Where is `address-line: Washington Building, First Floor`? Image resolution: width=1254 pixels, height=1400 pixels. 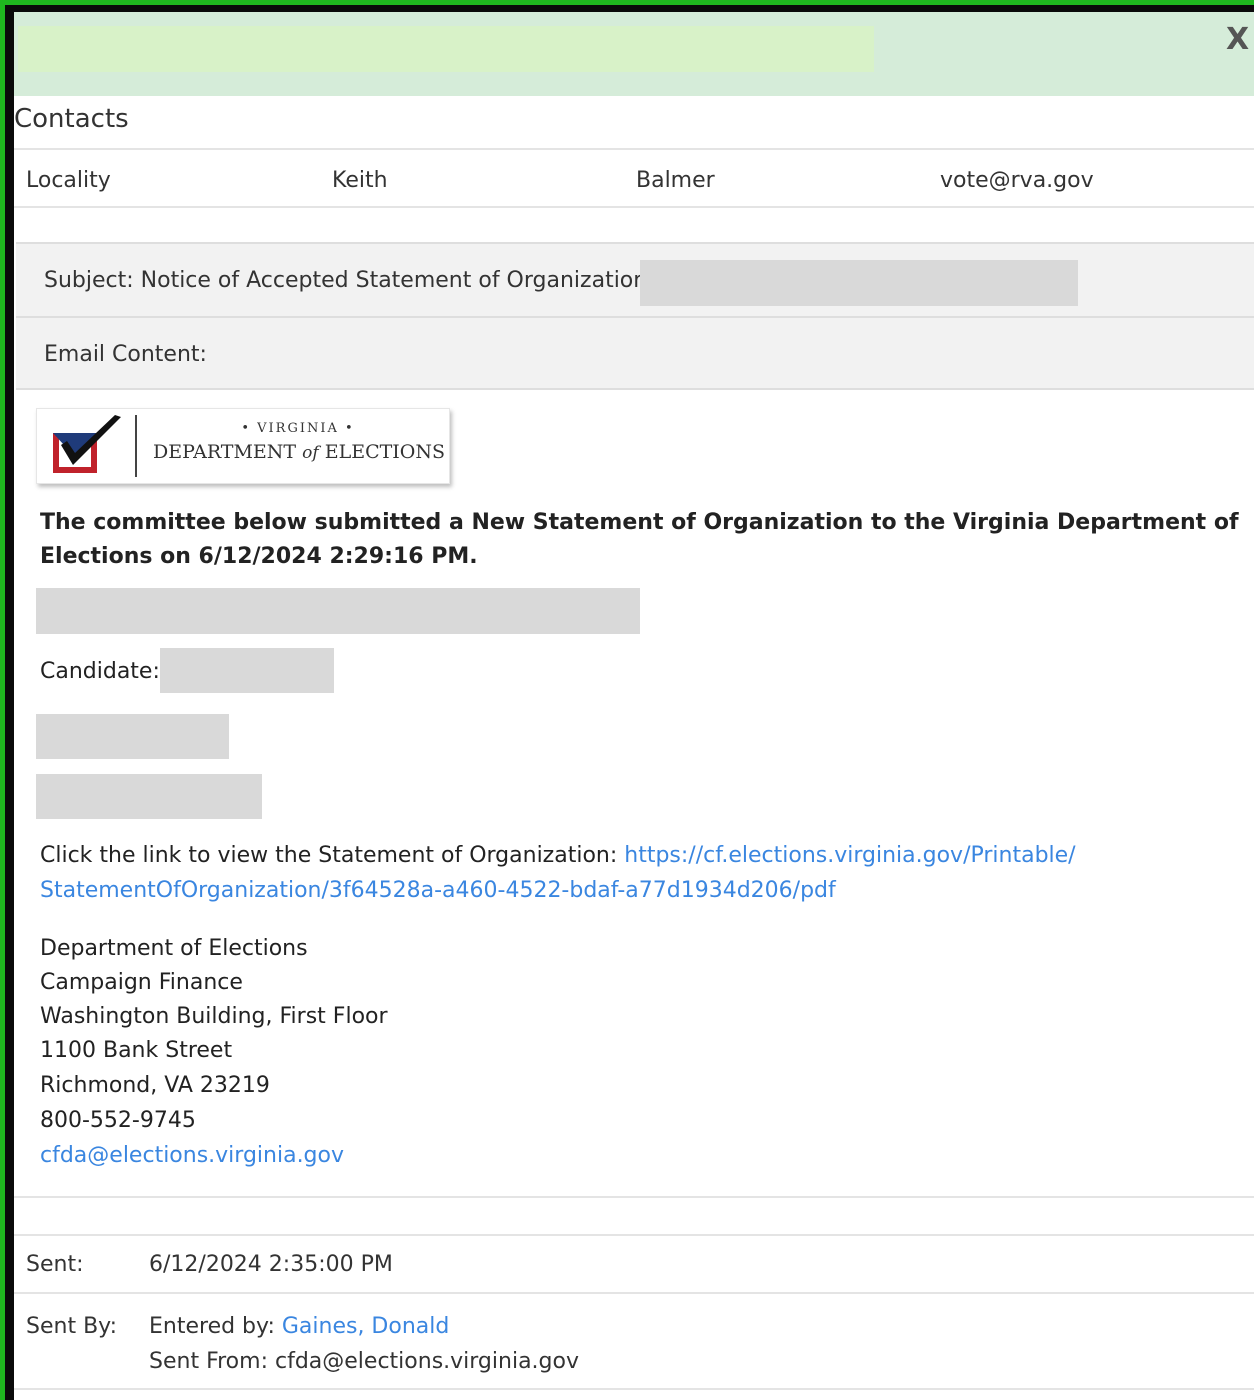
address-line: Washington Building, First Floor is located at coordinates (214, 1016).